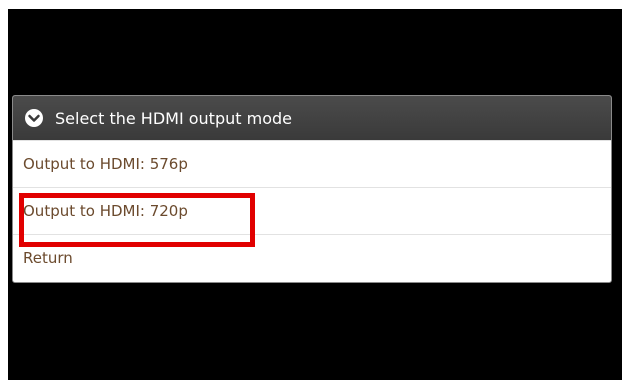 Image resolution: width=630 pixels, height=383 pixels. Describe the element at coordinates (312, 163) in the screenshot. I see `option-576p: Output to HDMI: 576p` at that location.